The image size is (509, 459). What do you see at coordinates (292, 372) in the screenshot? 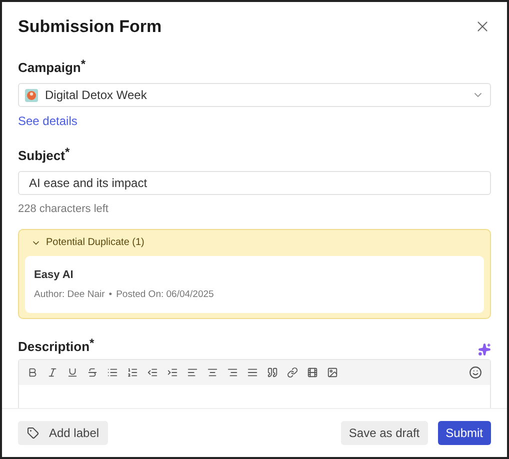
I see `link-icon` at bounding box center [292, 372].